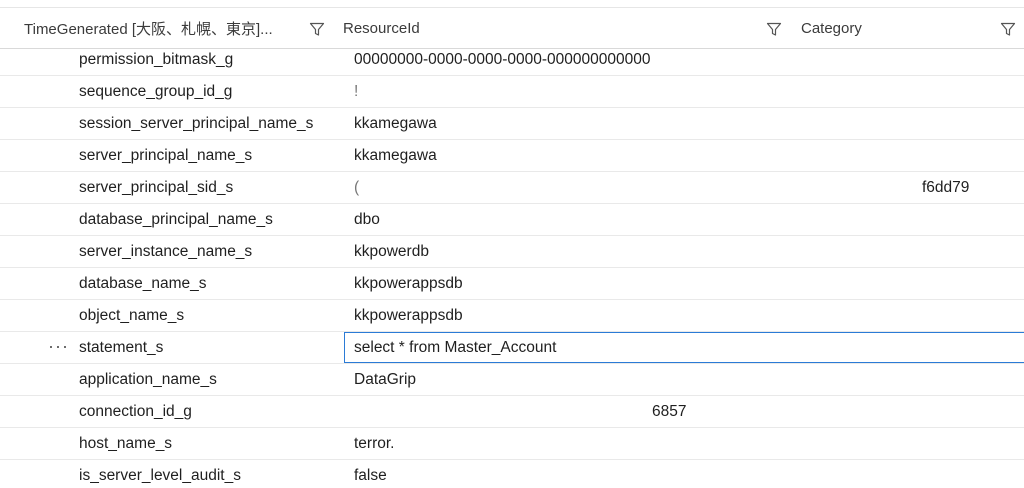 This screenshot has width=1024, height=488. What do you see at coordinates (176, 219) in the screenshot?
I see `field-name: database_principal_name_s` at bounding box center [176, 219].